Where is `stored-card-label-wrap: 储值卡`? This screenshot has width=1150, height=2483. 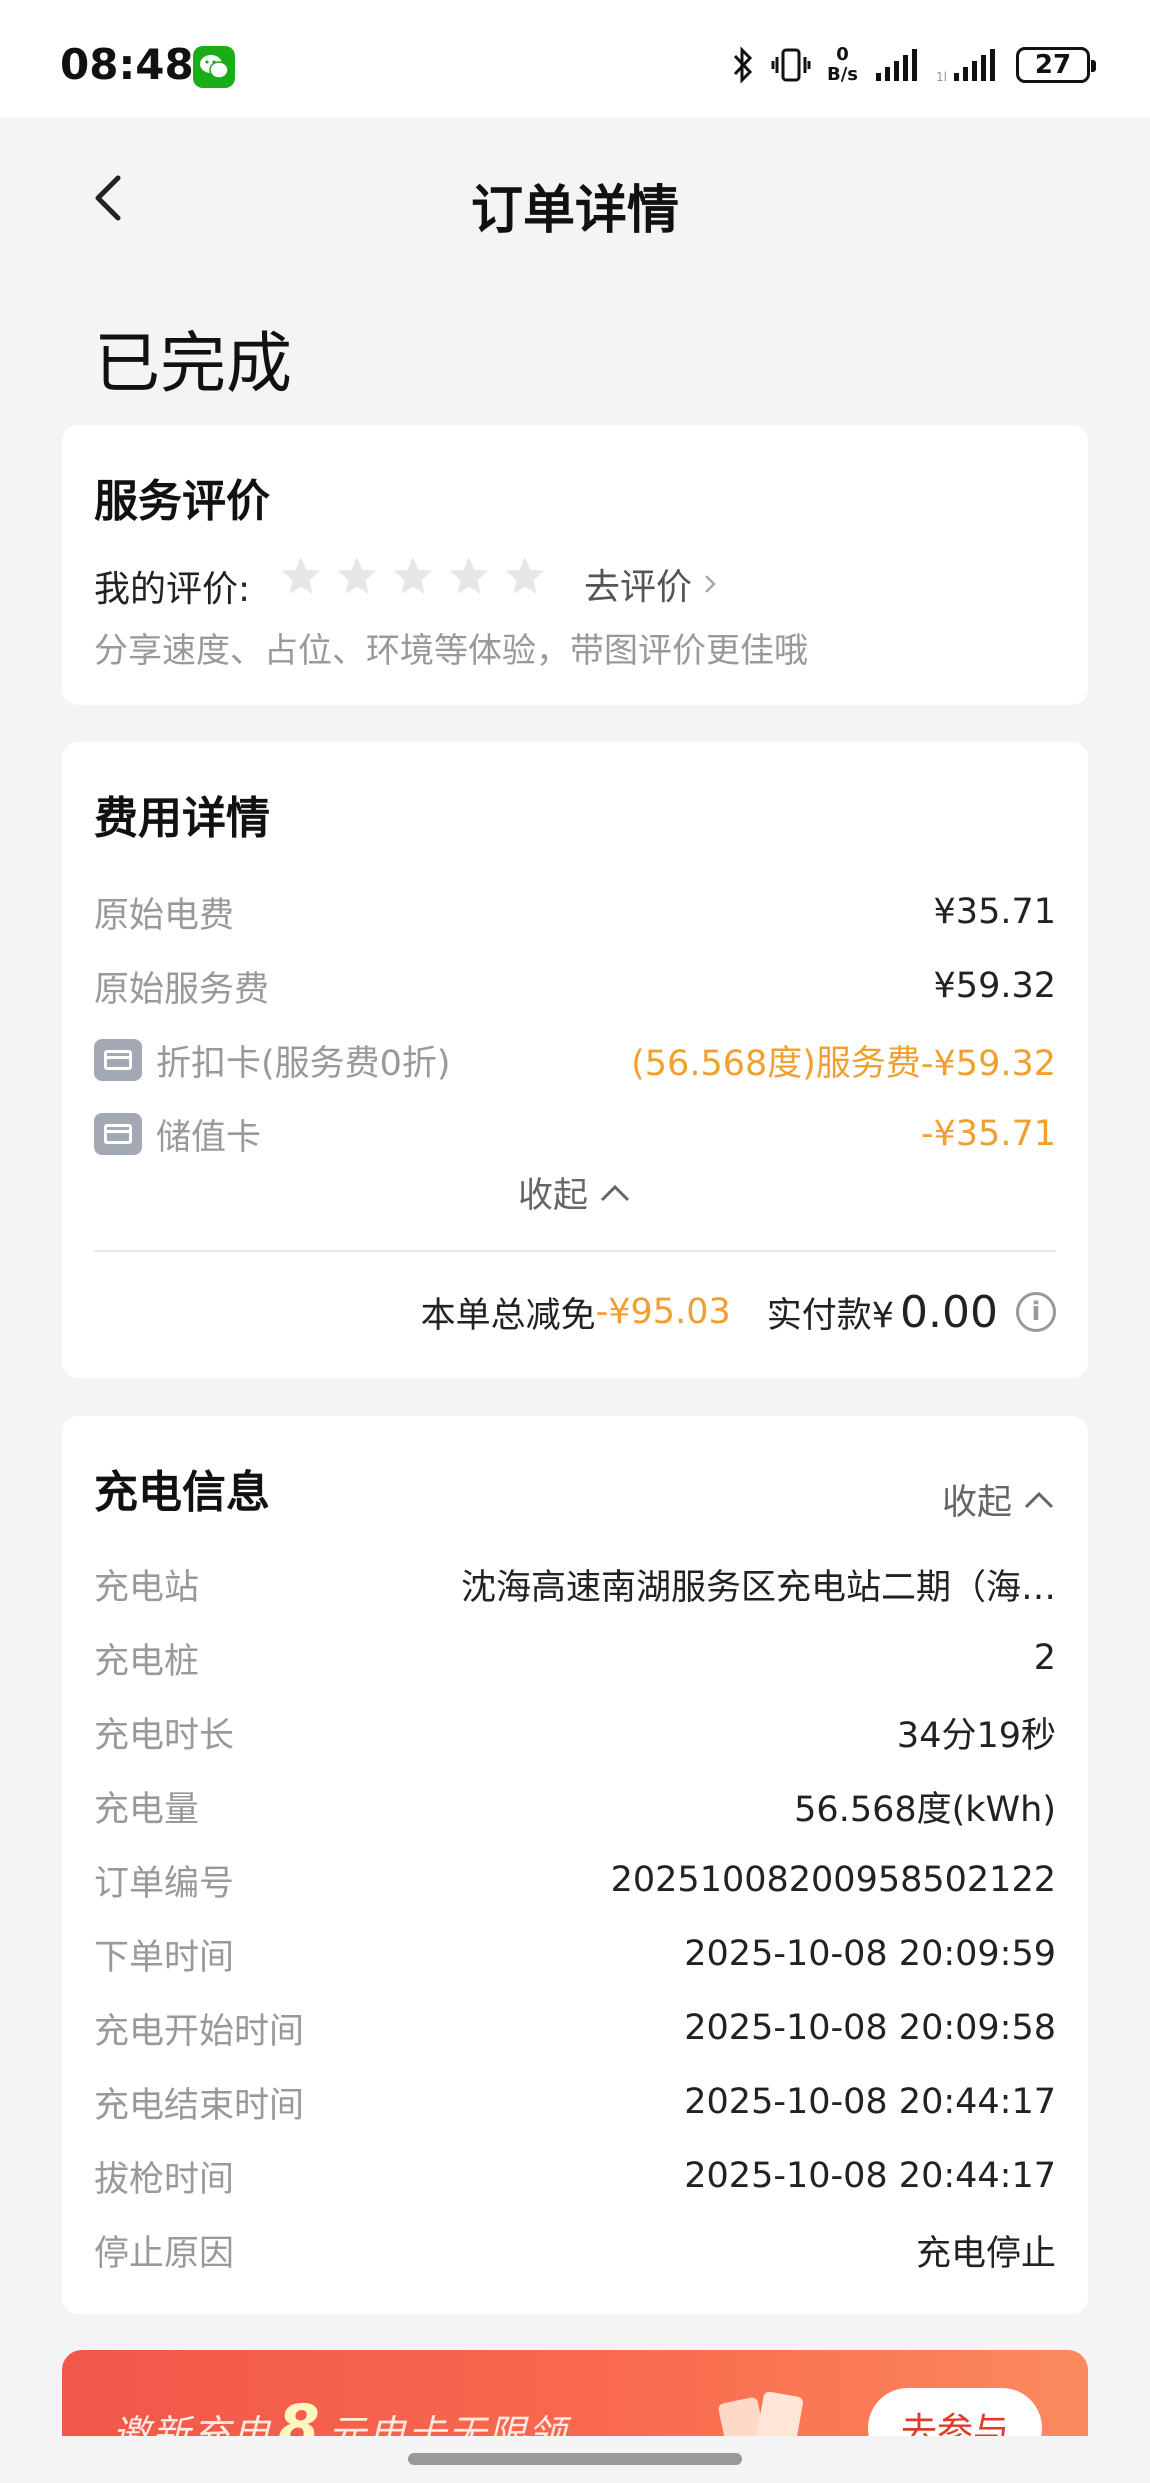
stored-card-label-wrap: 储值卡 is located at coordinates (177, 1134).